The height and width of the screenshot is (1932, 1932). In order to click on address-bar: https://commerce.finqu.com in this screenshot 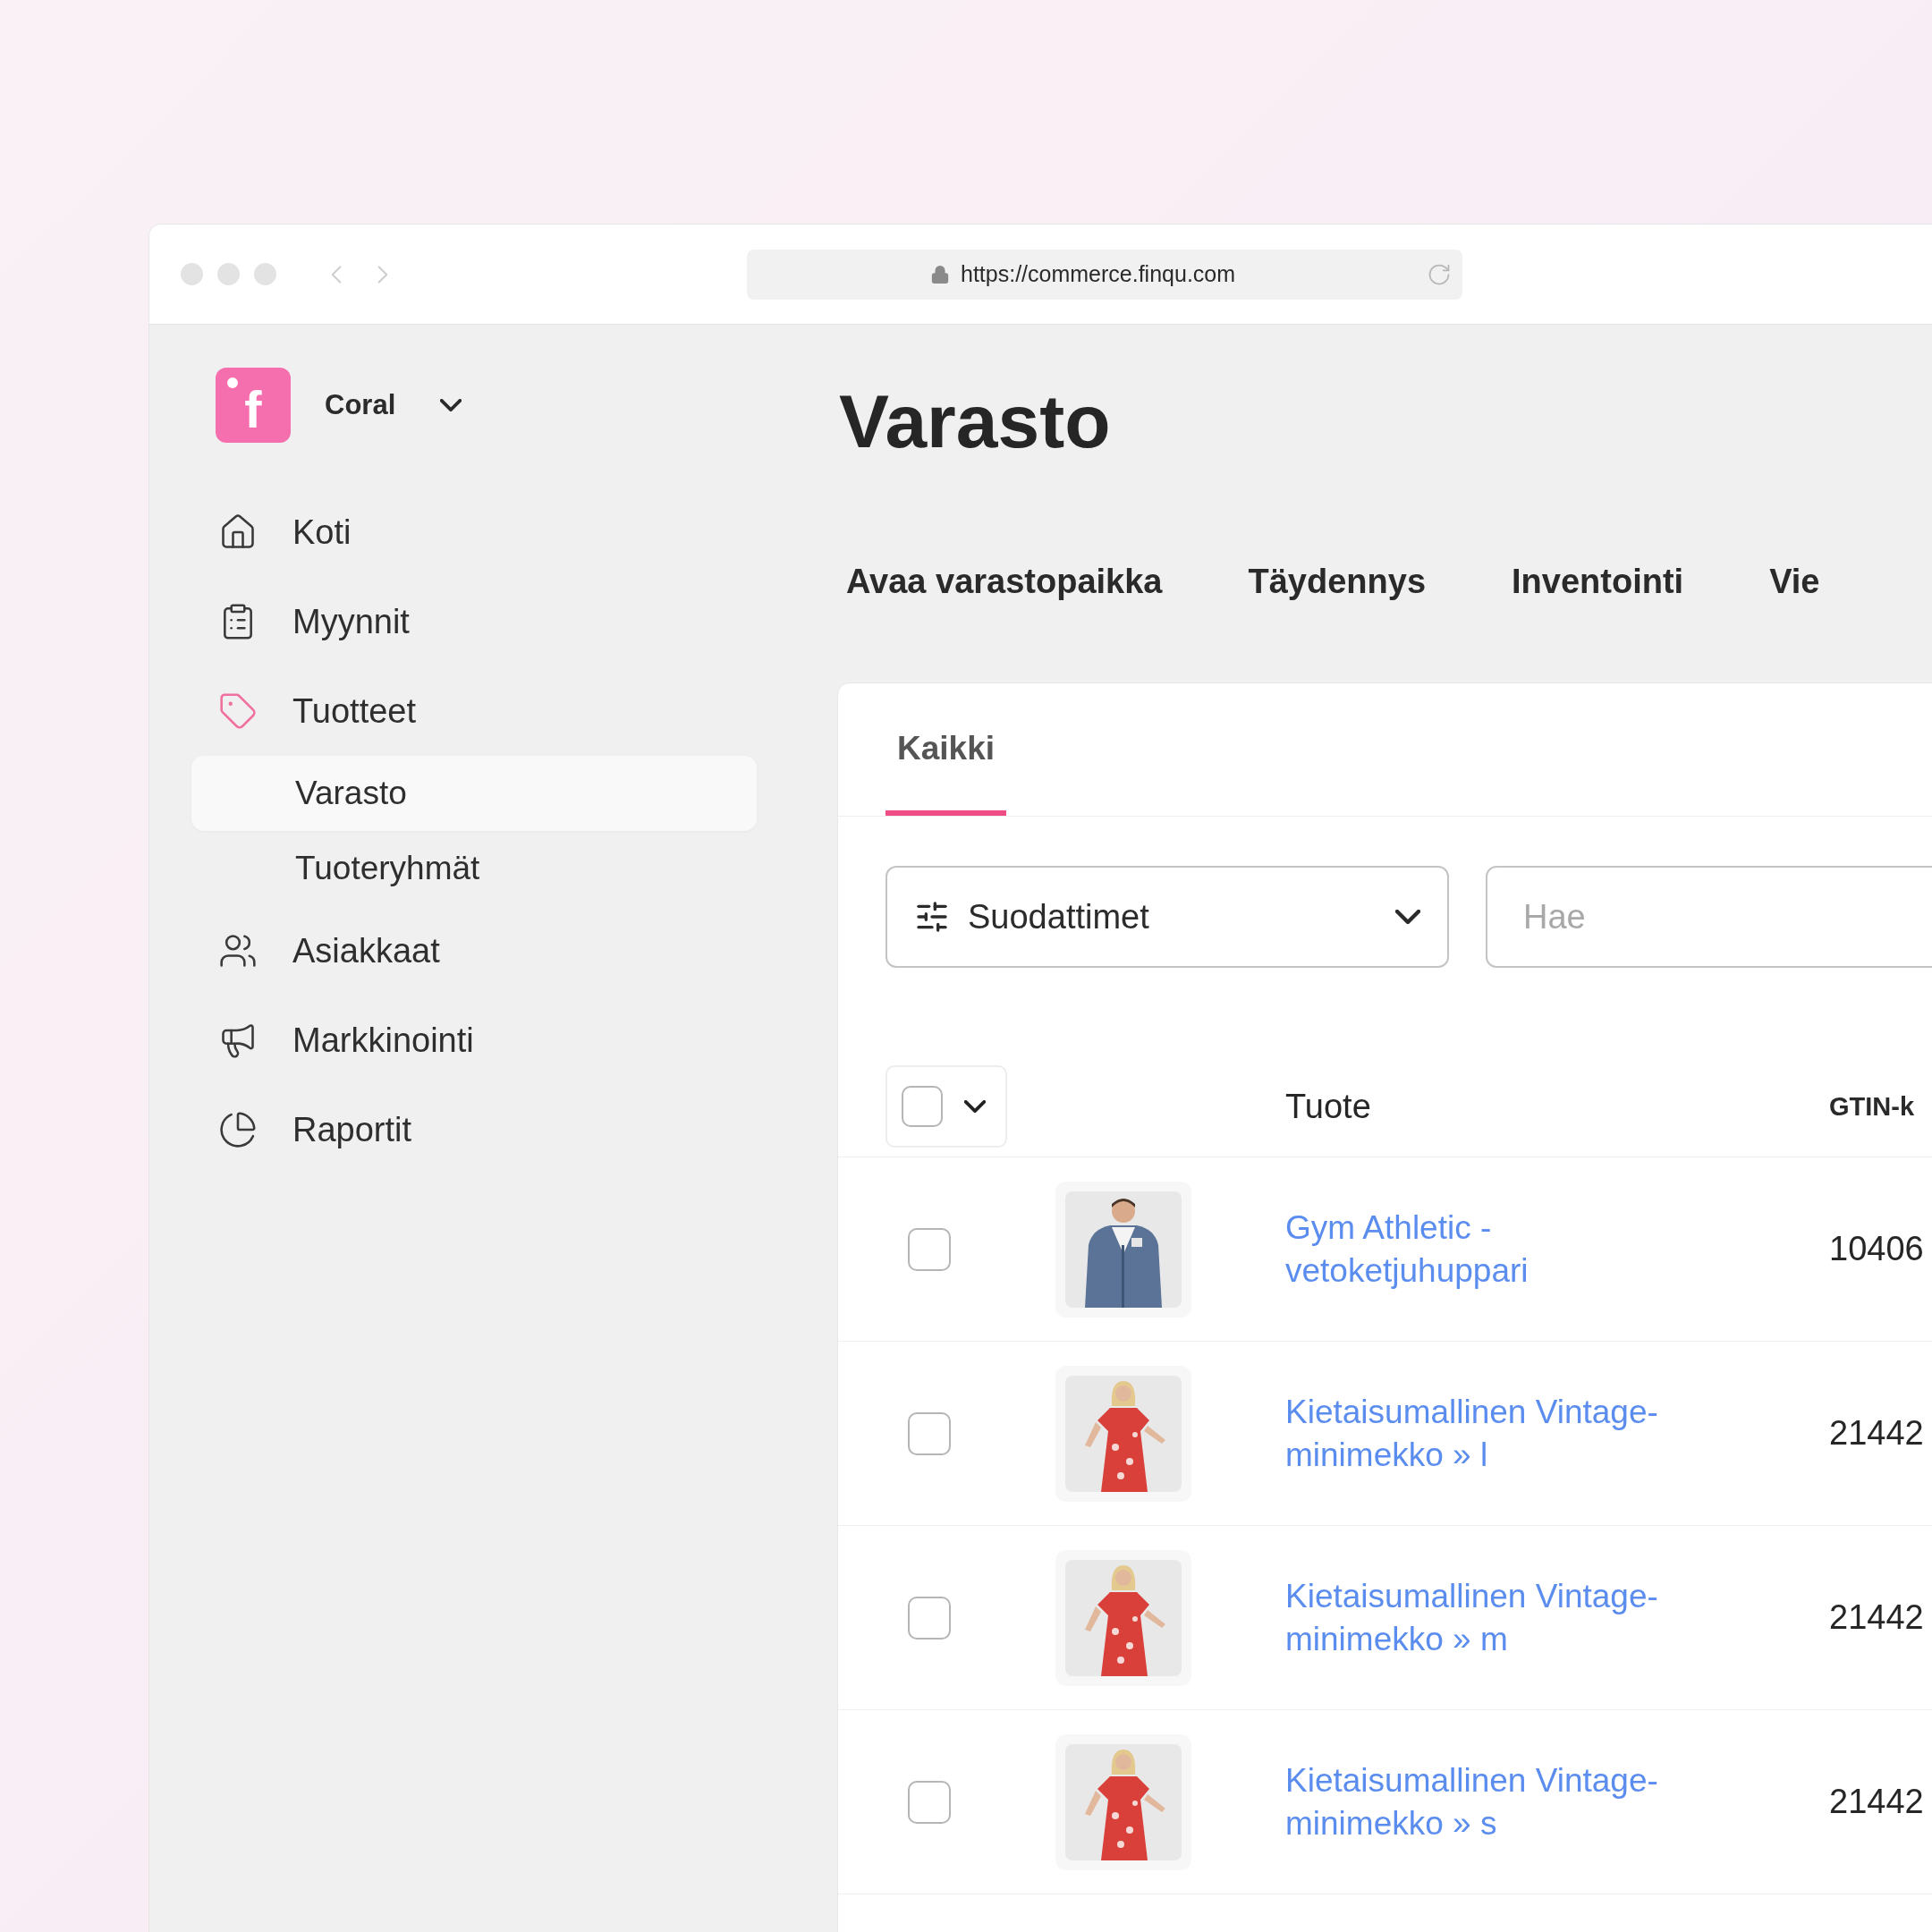, I will do `click(1104, 274)`.